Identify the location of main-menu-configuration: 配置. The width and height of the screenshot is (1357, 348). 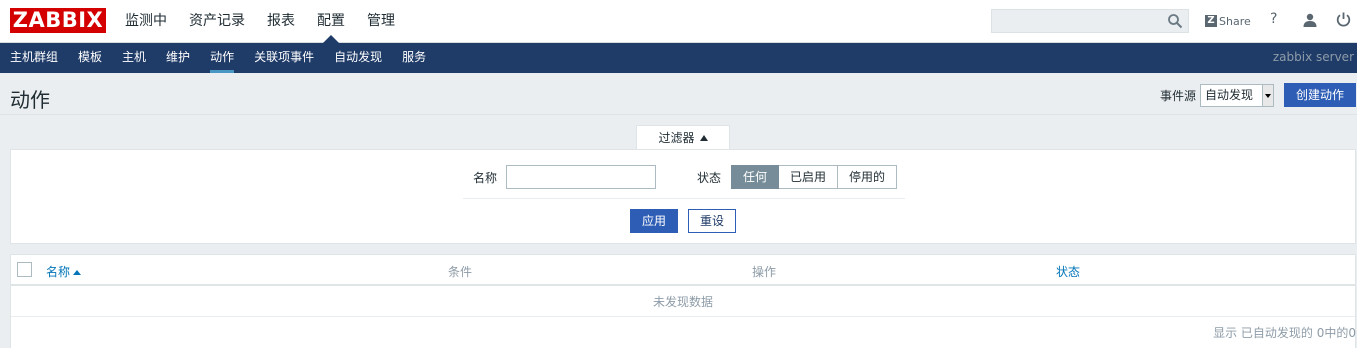
(331, 21).